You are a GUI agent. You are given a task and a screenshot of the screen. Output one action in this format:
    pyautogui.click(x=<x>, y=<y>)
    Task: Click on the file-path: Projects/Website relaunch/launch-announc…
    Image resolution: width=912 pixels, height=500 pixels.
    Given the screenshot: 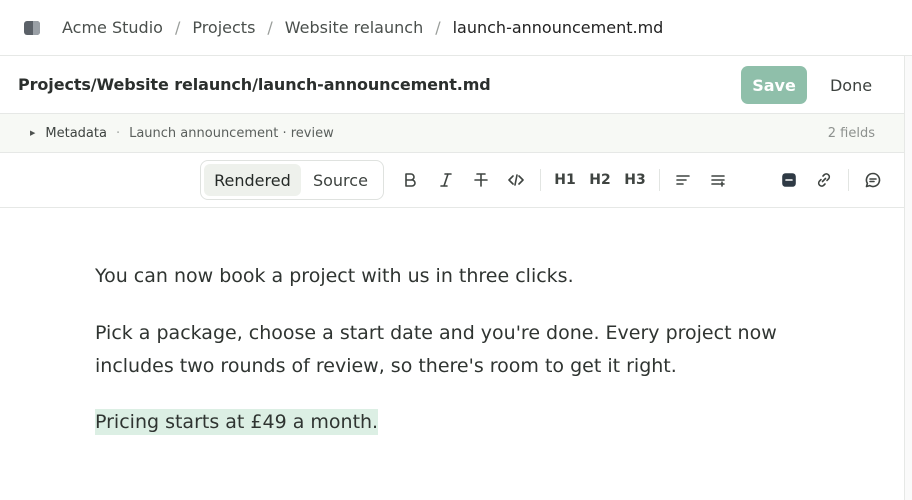 What is the action you would take?
    pyautogui.click(x=254, y=84)
    